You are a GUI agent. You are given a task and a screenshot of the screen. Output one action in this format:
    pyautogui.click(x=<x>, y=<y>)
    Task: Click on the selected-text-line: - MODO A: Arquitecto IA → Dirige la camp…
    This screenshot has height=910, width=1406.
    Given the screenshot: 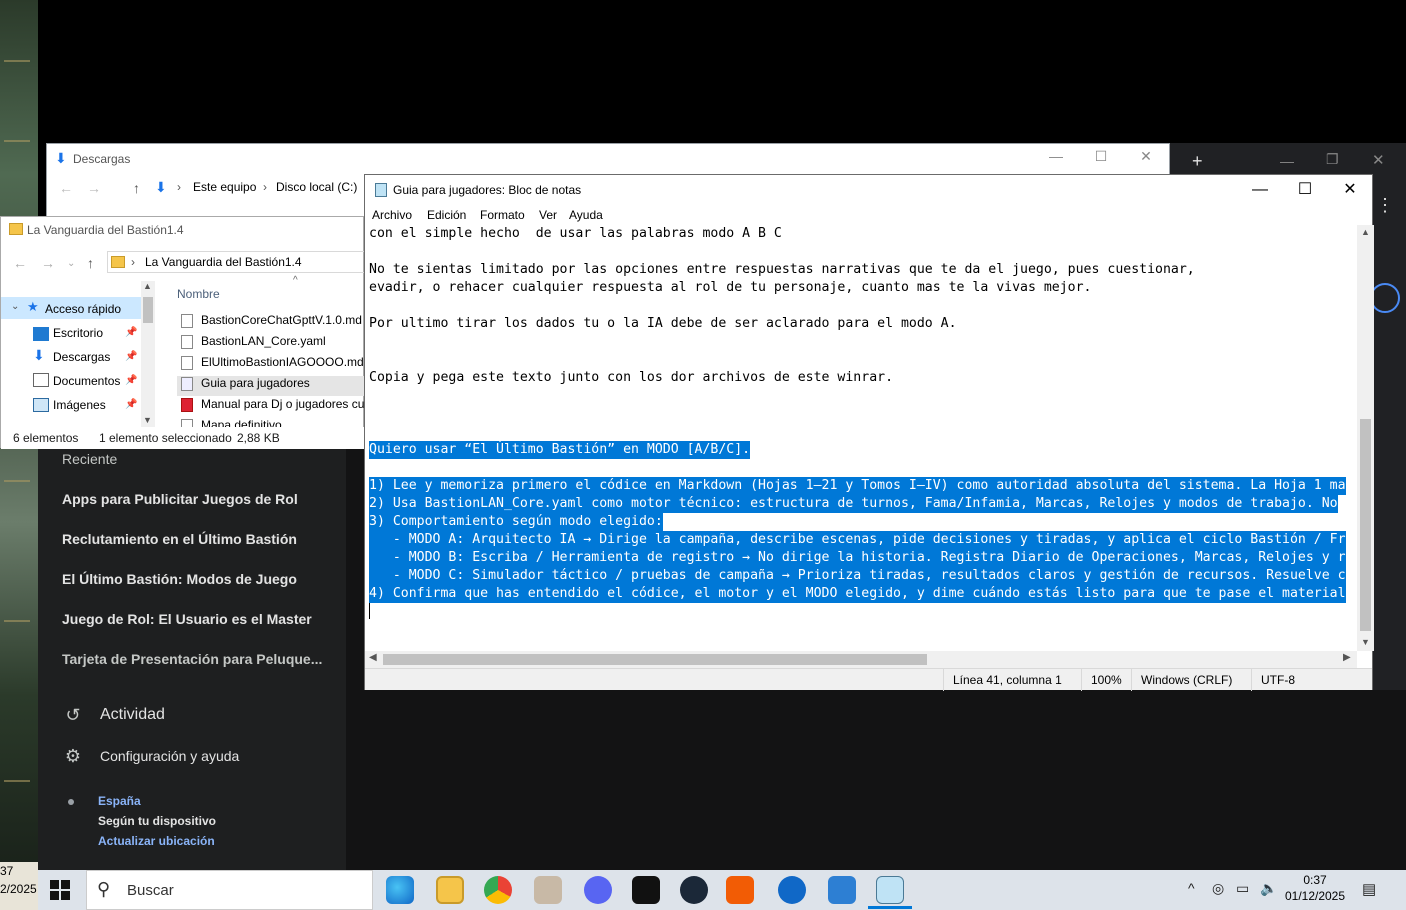 What is the action you would take?
    pyautogui.click(x=857, y=540)
    